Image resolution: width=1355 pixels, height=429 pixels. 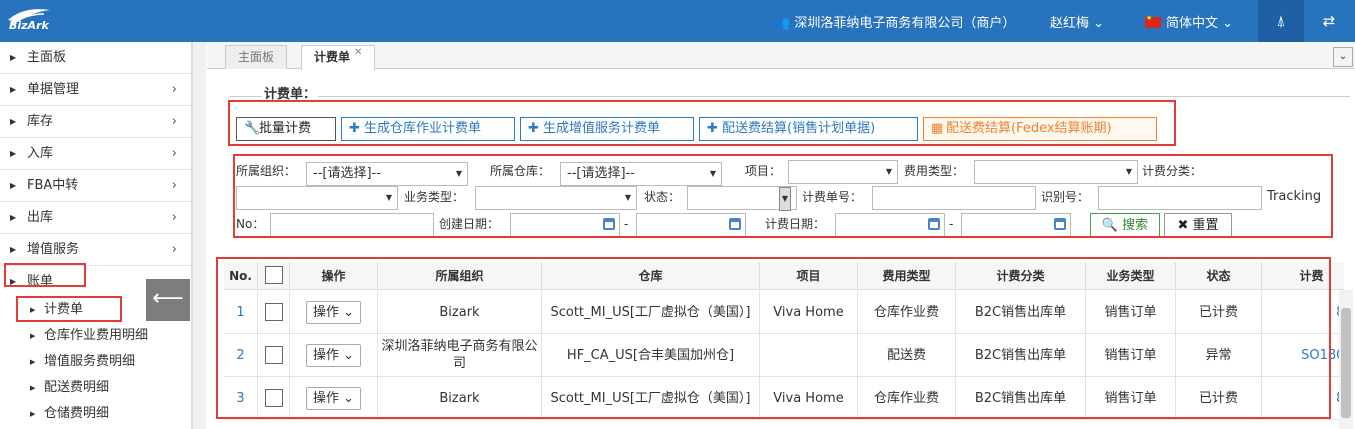 I want to click on table-scrollbar-thumb, so click(x=1346, y=363).